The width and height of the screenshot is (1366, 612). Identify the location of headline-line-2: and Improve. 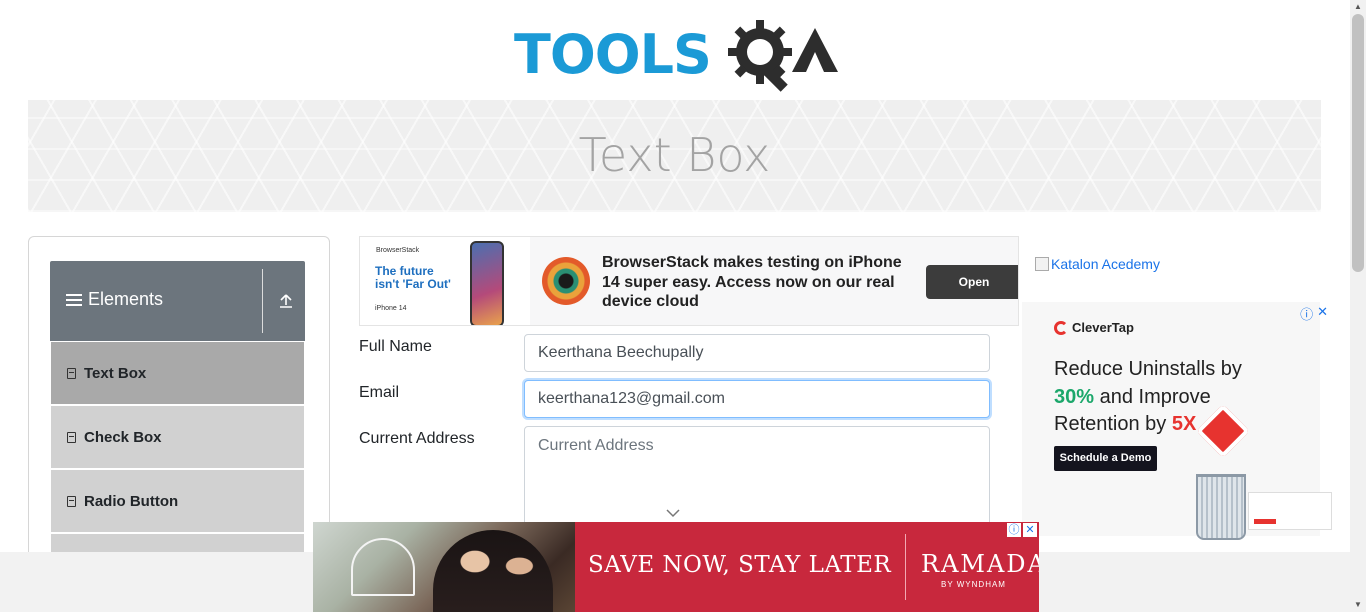
(1152, 396).